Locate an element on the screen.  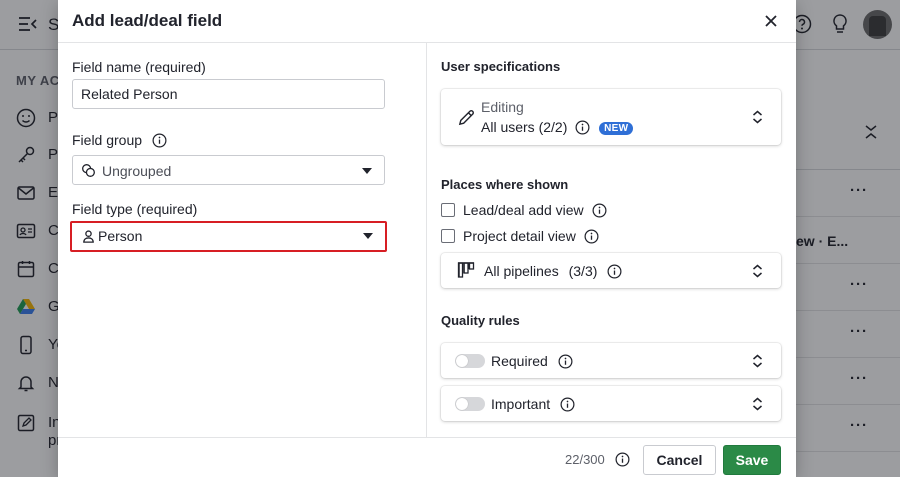
places-shown-title: Places where shown is located at coordinates (505, 184).